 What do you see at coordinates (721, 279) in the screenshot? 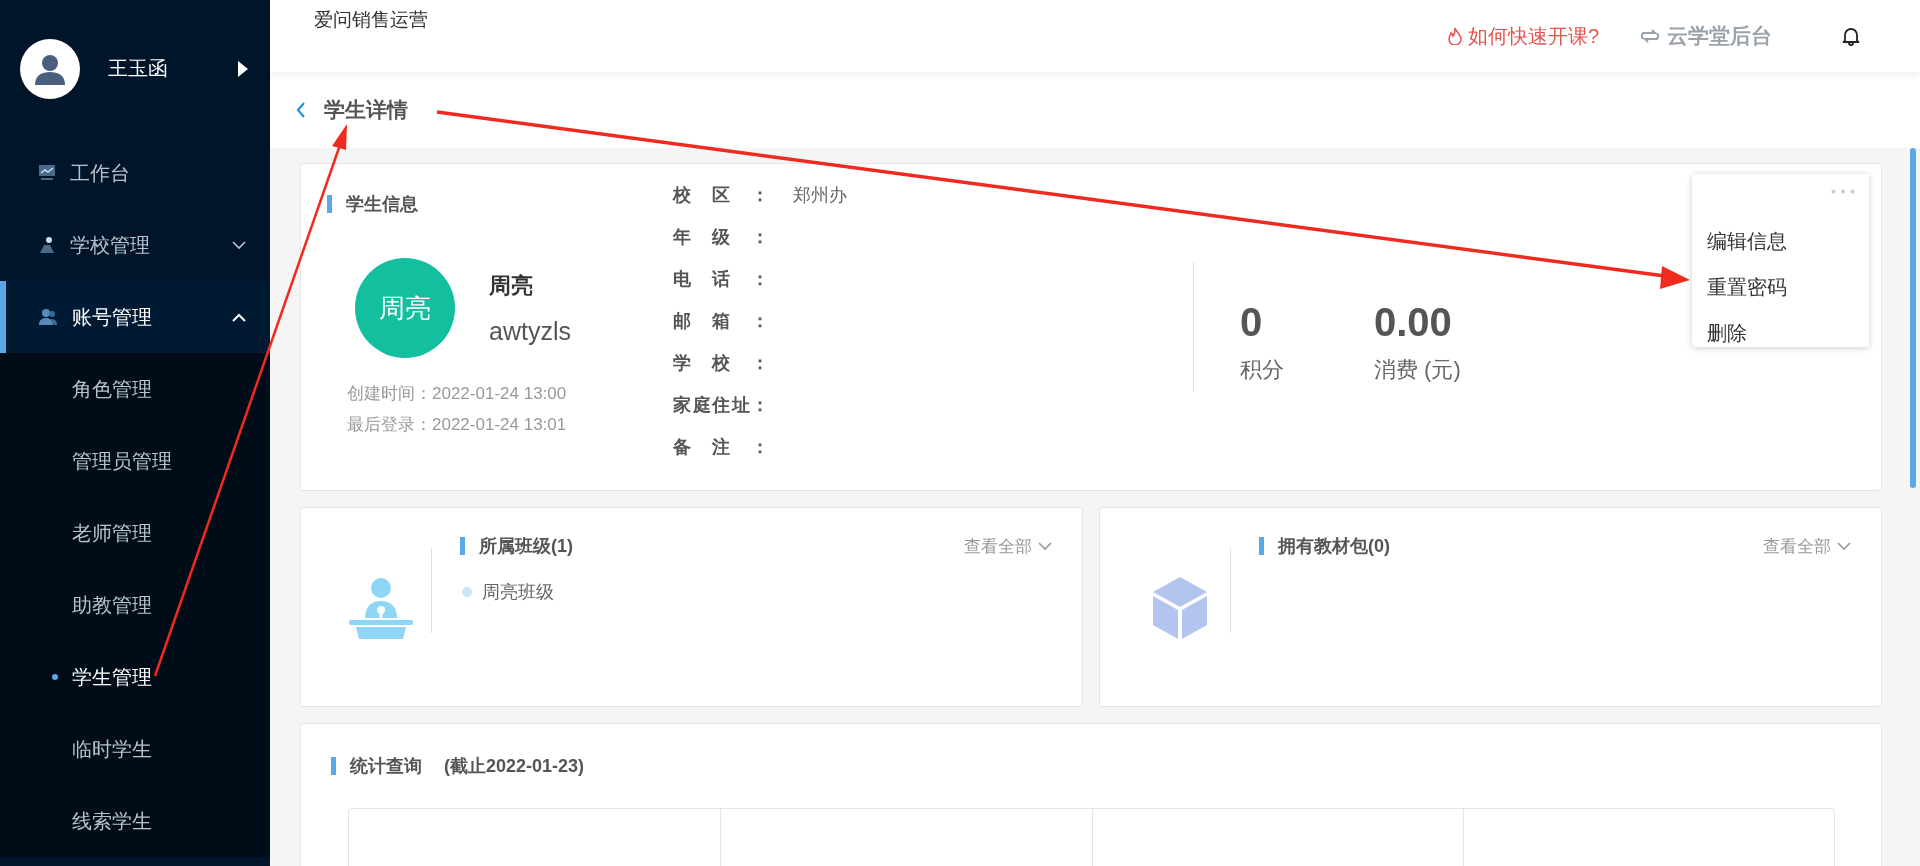
I see `field-label: 电话：` at bounding box center [721, 279].